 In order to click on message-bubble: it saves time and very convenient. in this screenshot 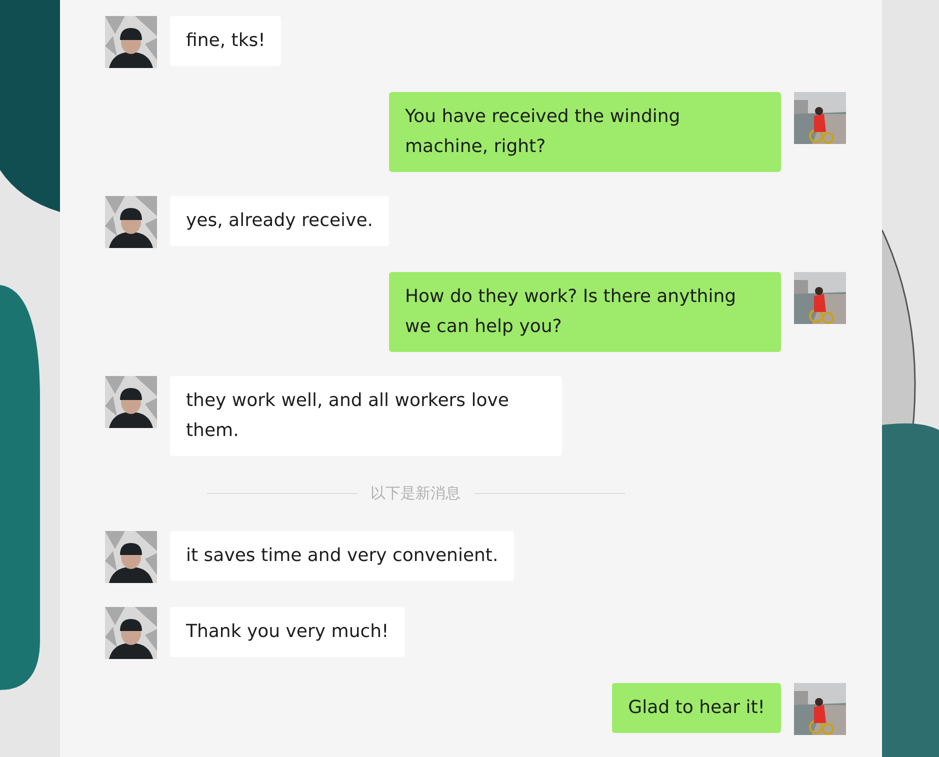, I will do `click(342, 556)`.